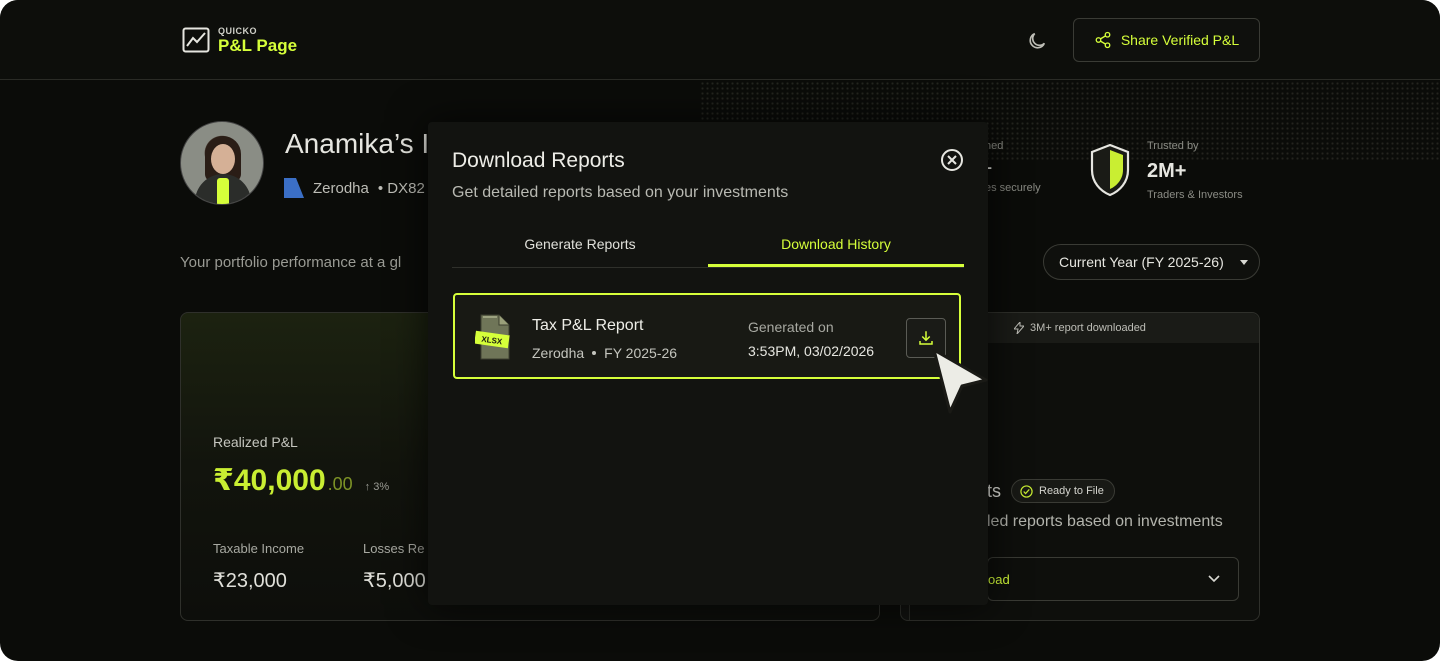 Image resolution: width=1440 pixels, height=661 pixels. Describe the element at coordinates (641, 353) in the screenshot. I see `report-fy: FY 2025-26` at that location.